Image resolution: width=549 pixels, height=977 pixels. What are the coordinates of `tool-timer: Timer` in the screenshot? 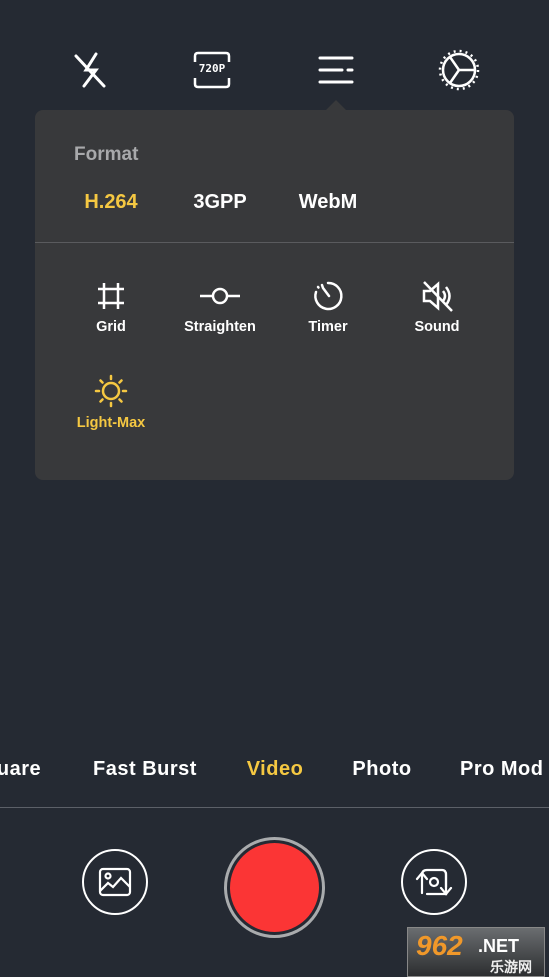 It's located at (328, 307).